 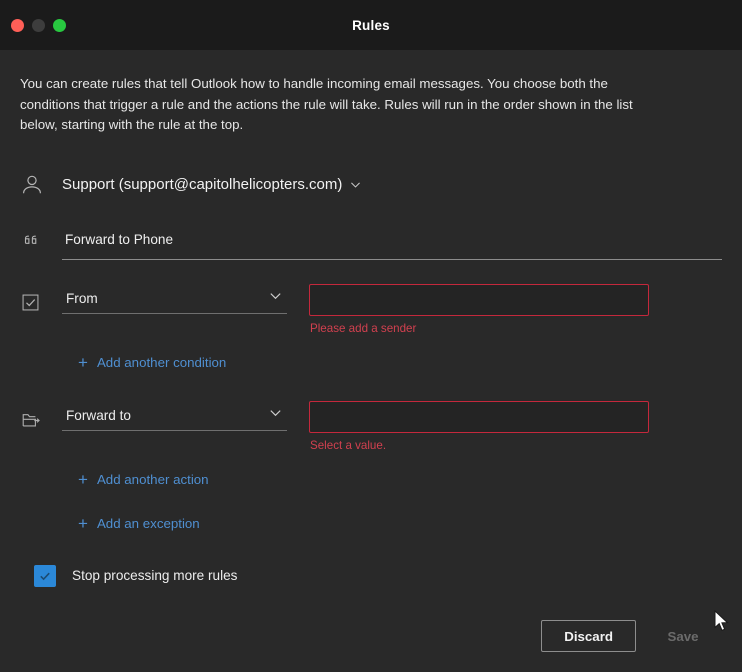 I want to click on minimize-button, so click(x=38, y=25).